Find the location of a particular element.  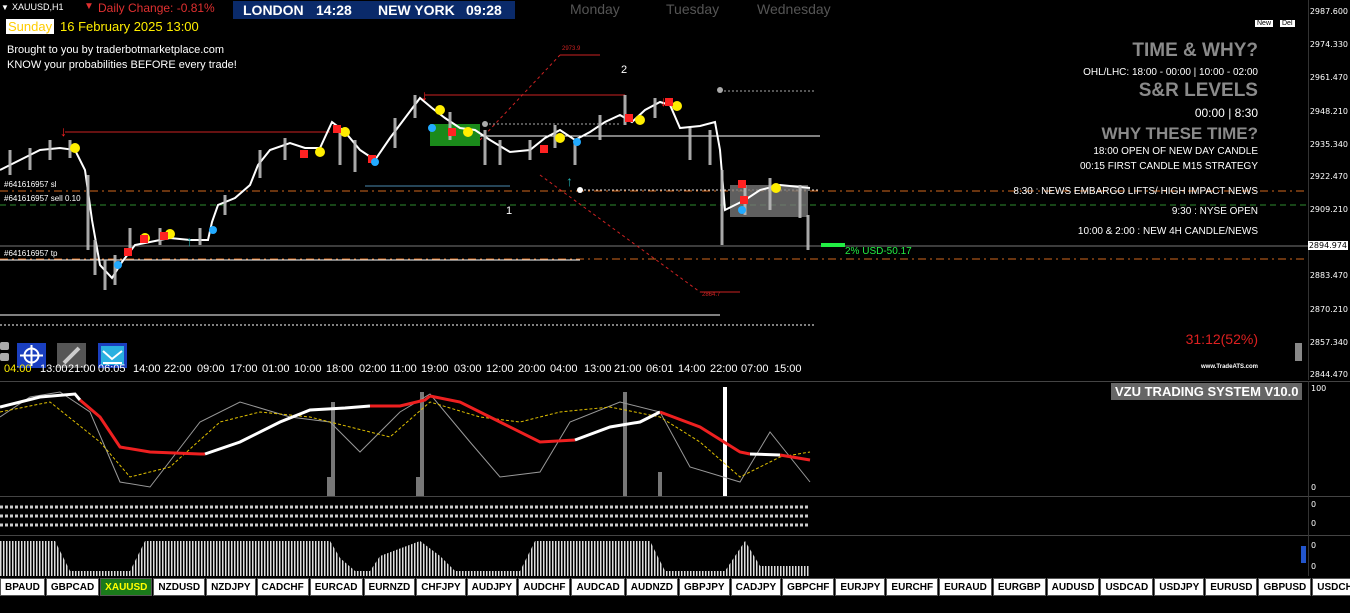

time-tick: 04:00 is located at coordinates (564, 369).